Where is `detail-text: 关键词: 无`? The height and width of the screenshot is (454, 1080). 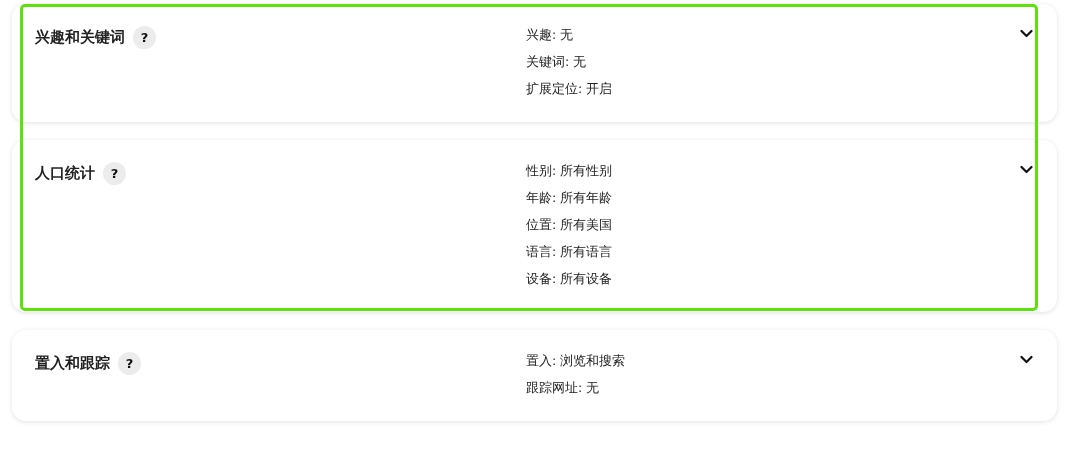 detail-text: 关键词: 无 is located at coordinates (556, 62).